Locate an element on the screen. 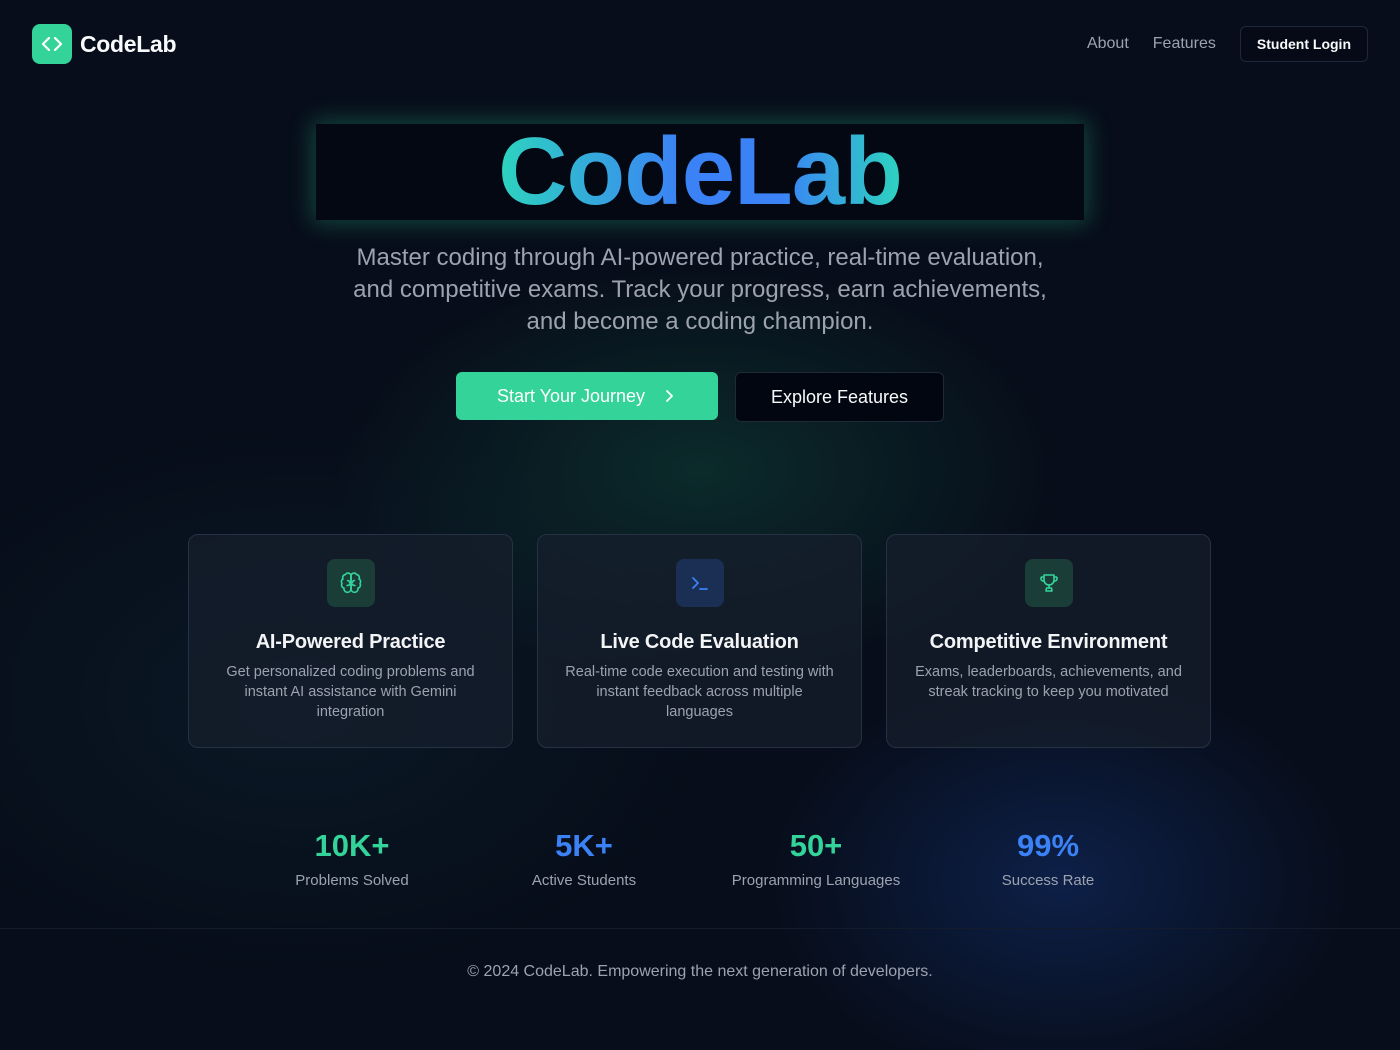  feature-title: Live Code Evaluation is located at coordinates (699, 642).